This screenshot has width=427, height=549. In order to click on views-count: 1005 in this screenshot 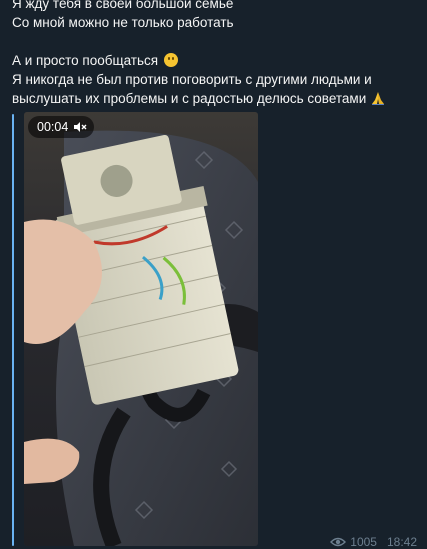, I will do `click(363, 542)`.